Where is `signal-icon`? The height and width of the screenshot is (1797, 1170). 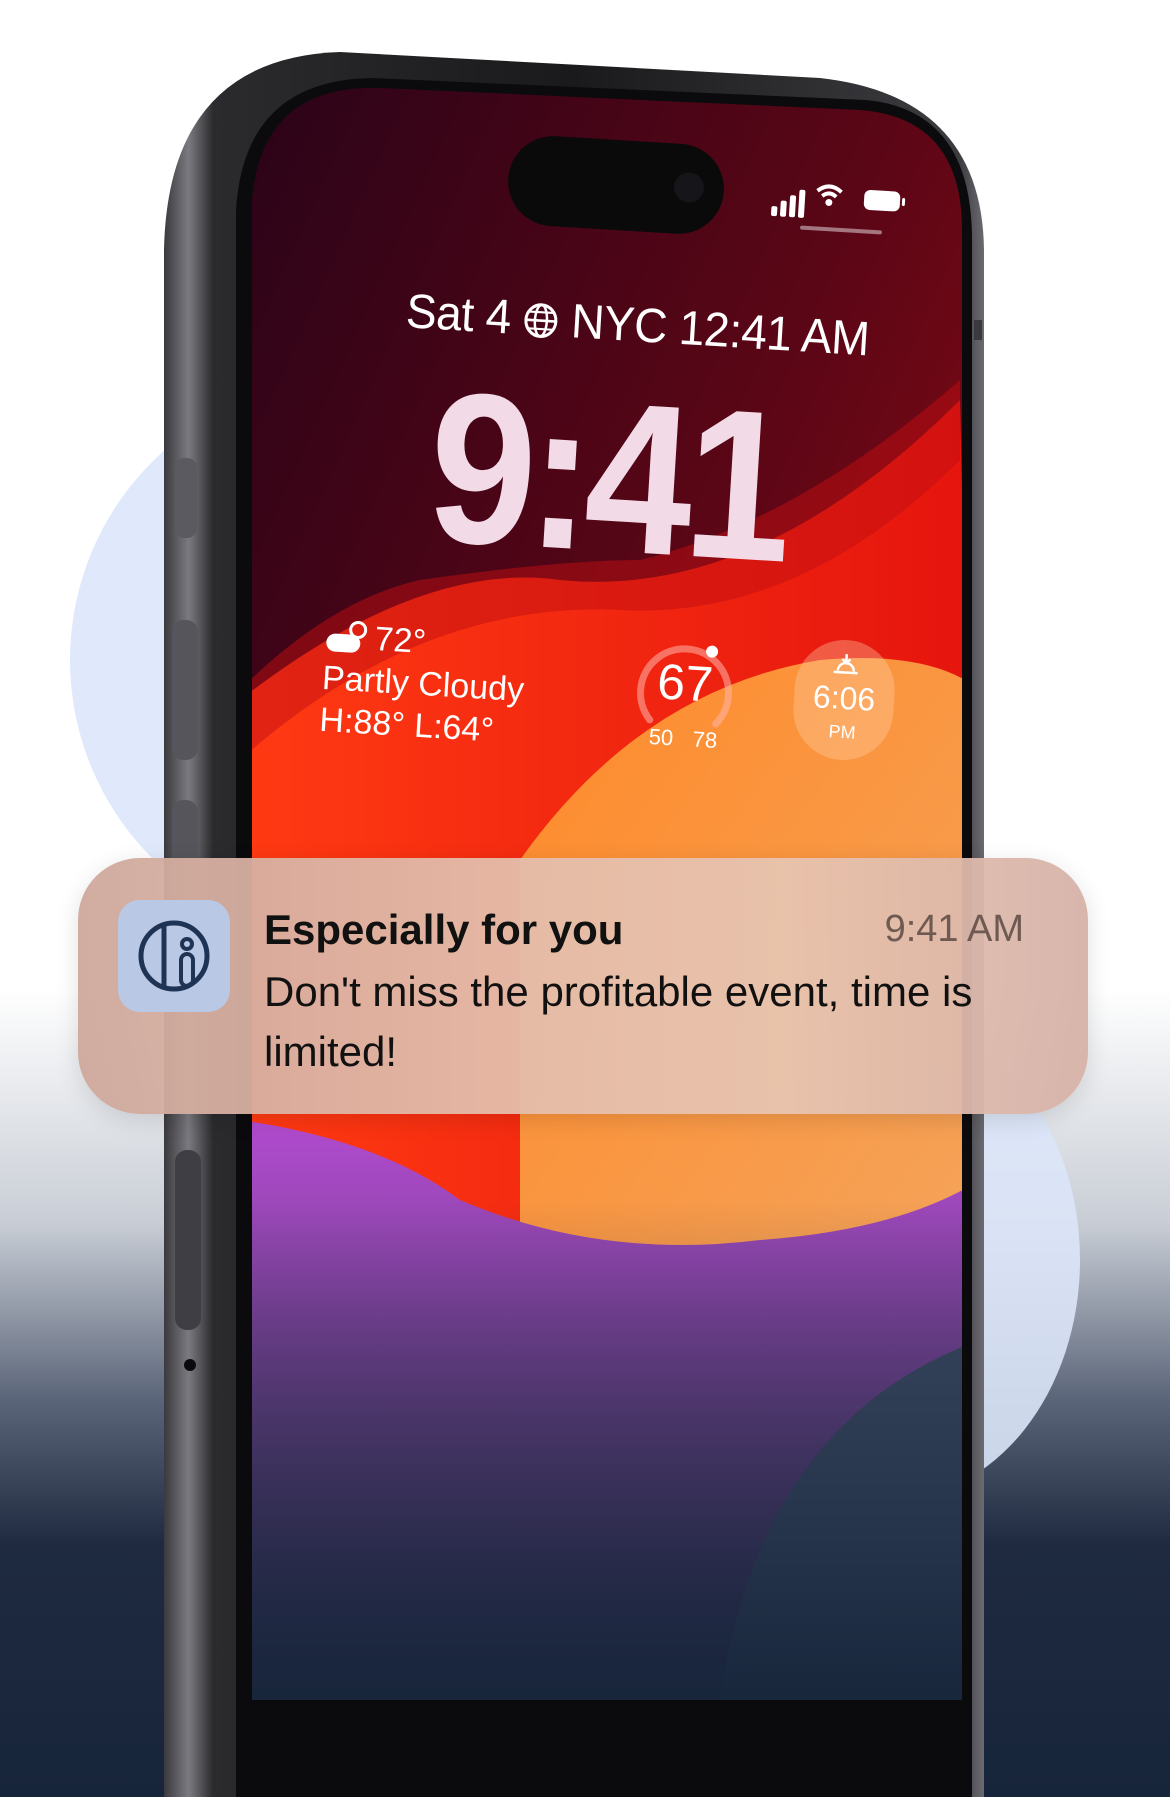 signal-icon is located at coordinates (774, 211).